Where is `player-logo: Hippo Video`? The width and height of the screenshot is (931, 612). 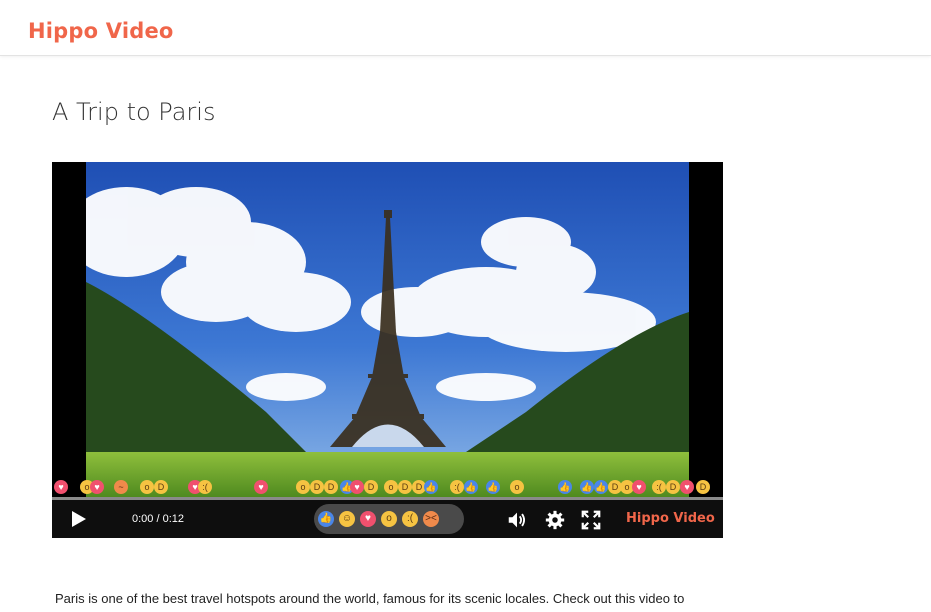 player-logo: Hippo Video is located at coordinates (670, 518).